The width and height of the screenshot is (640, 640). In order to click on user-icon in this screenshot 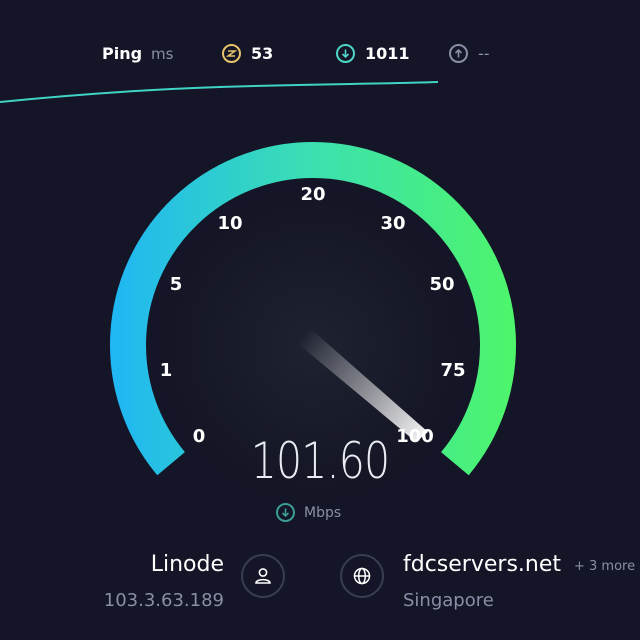, I will do `click(263, 576)`.